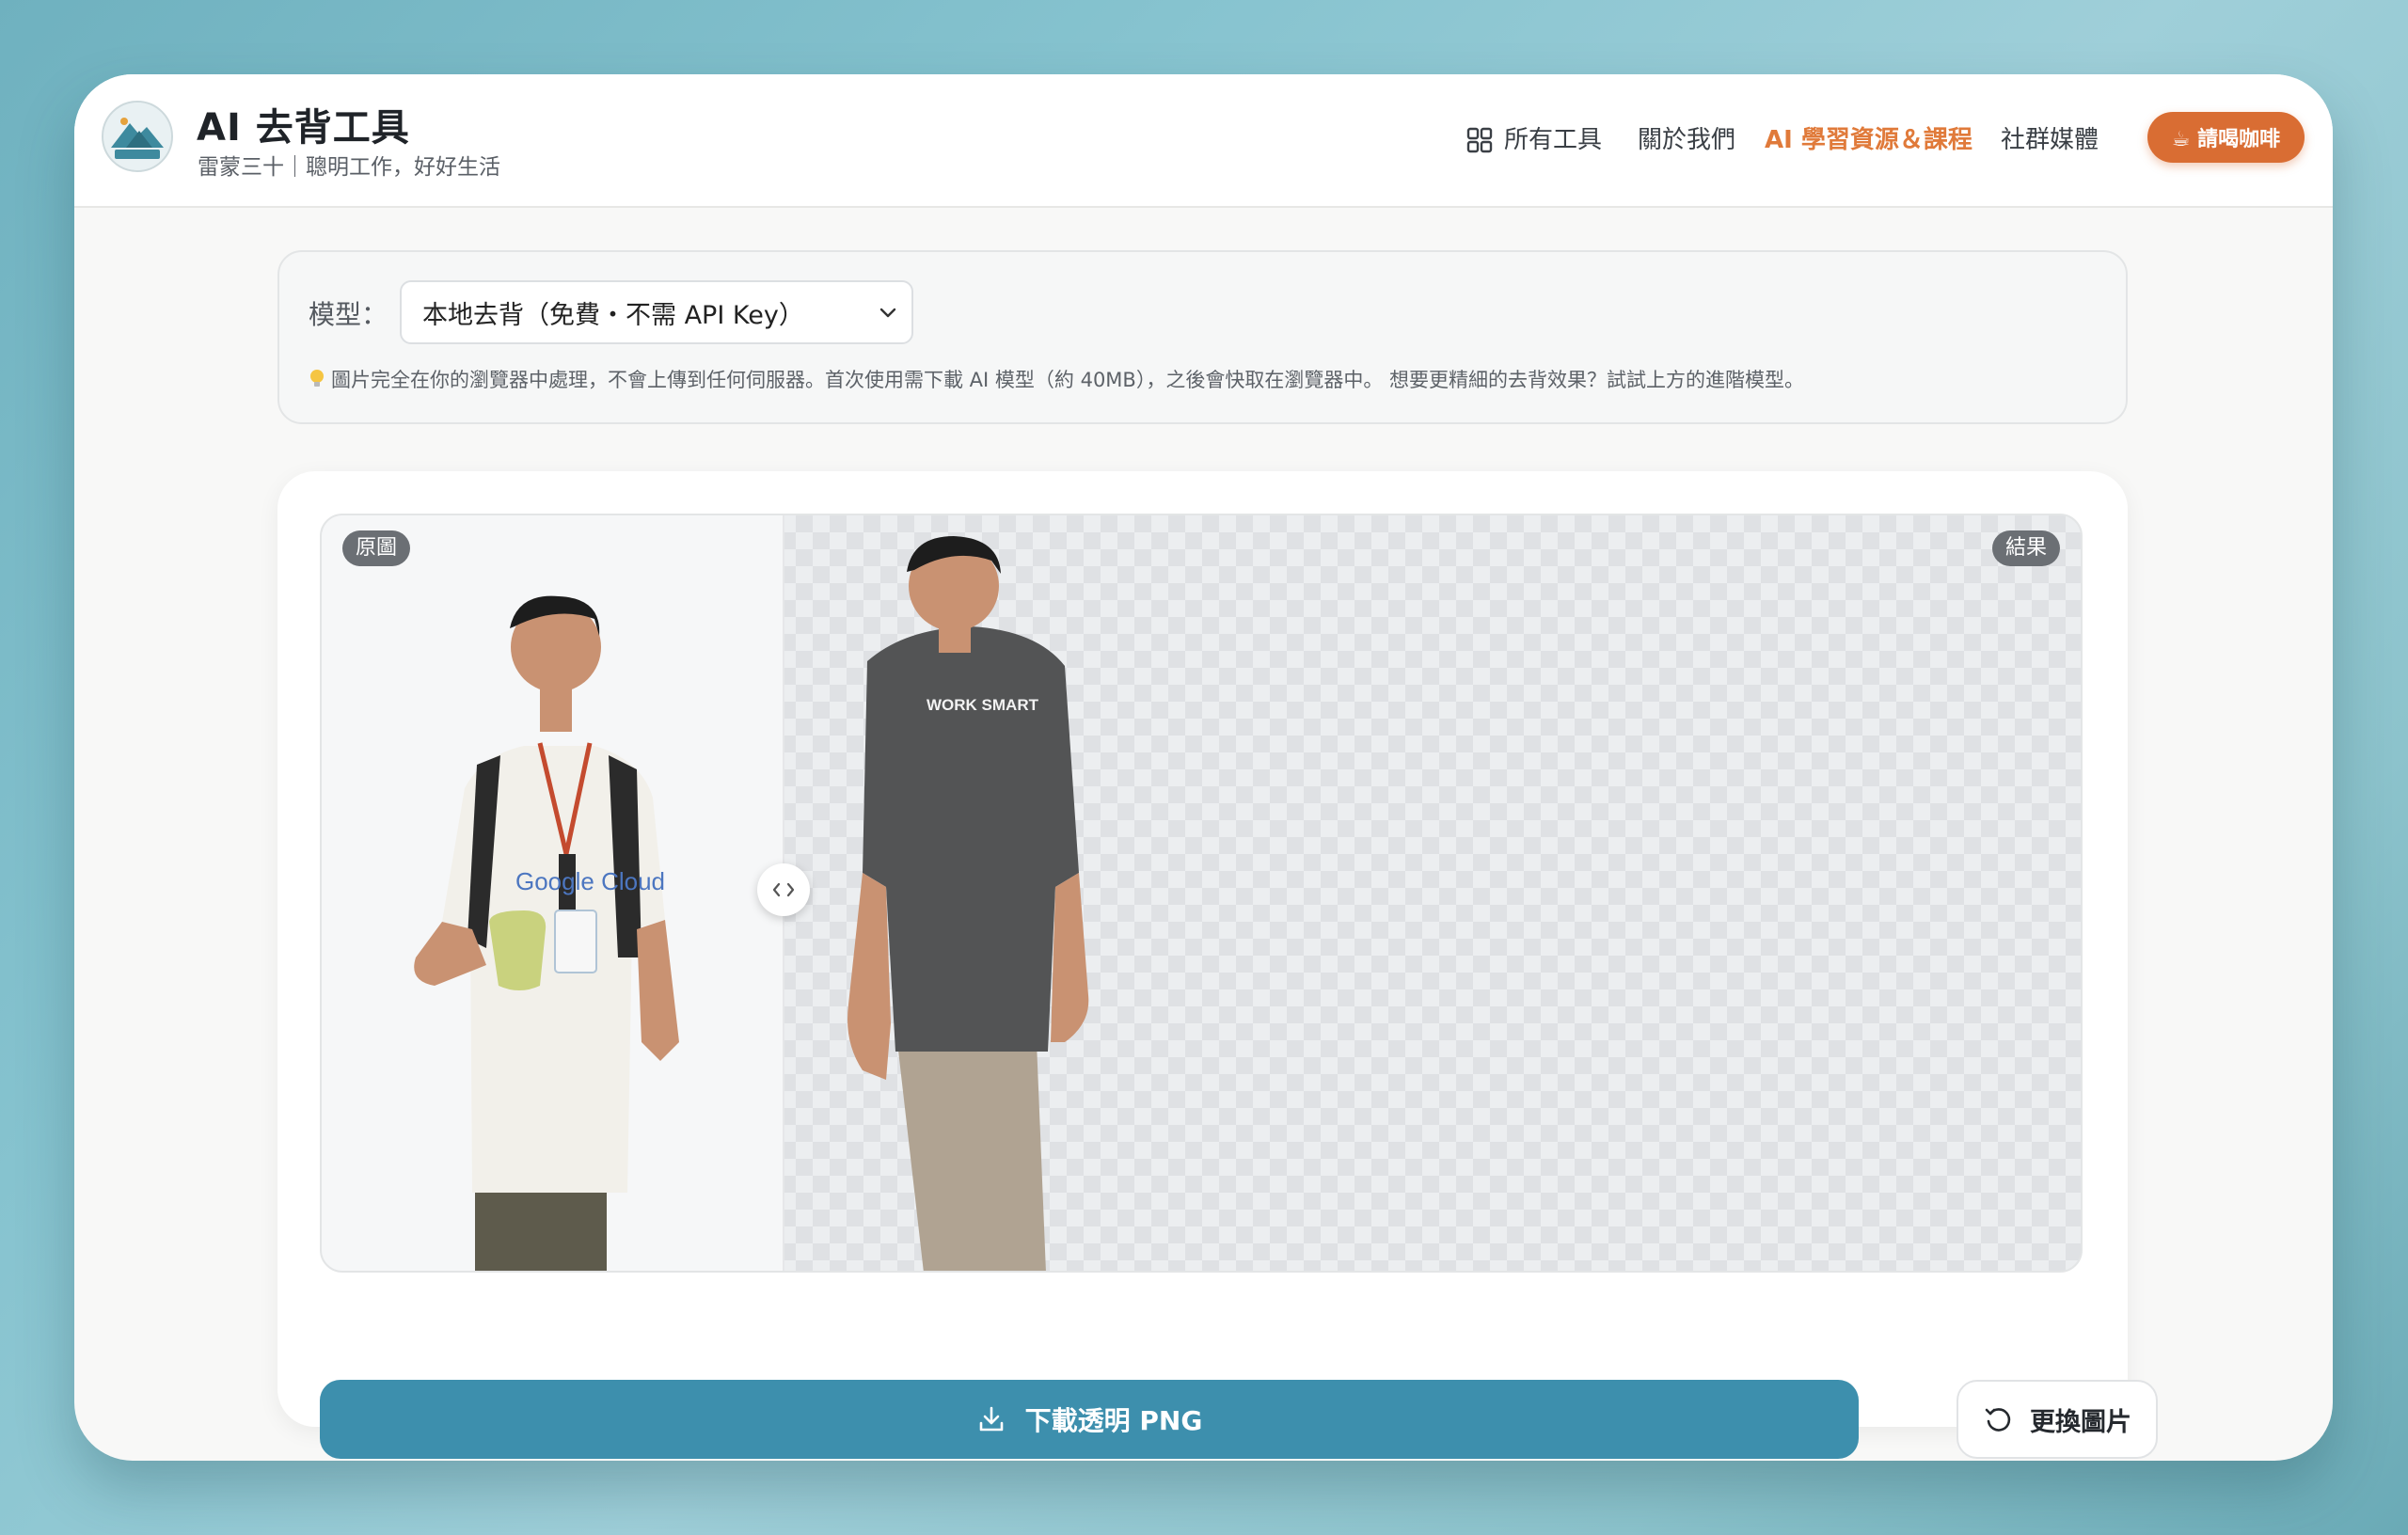 The image size is (2408, 1535). Describe the element at coordinates (1479, 140) in the screenshot. I see `grid-icon` at that location.